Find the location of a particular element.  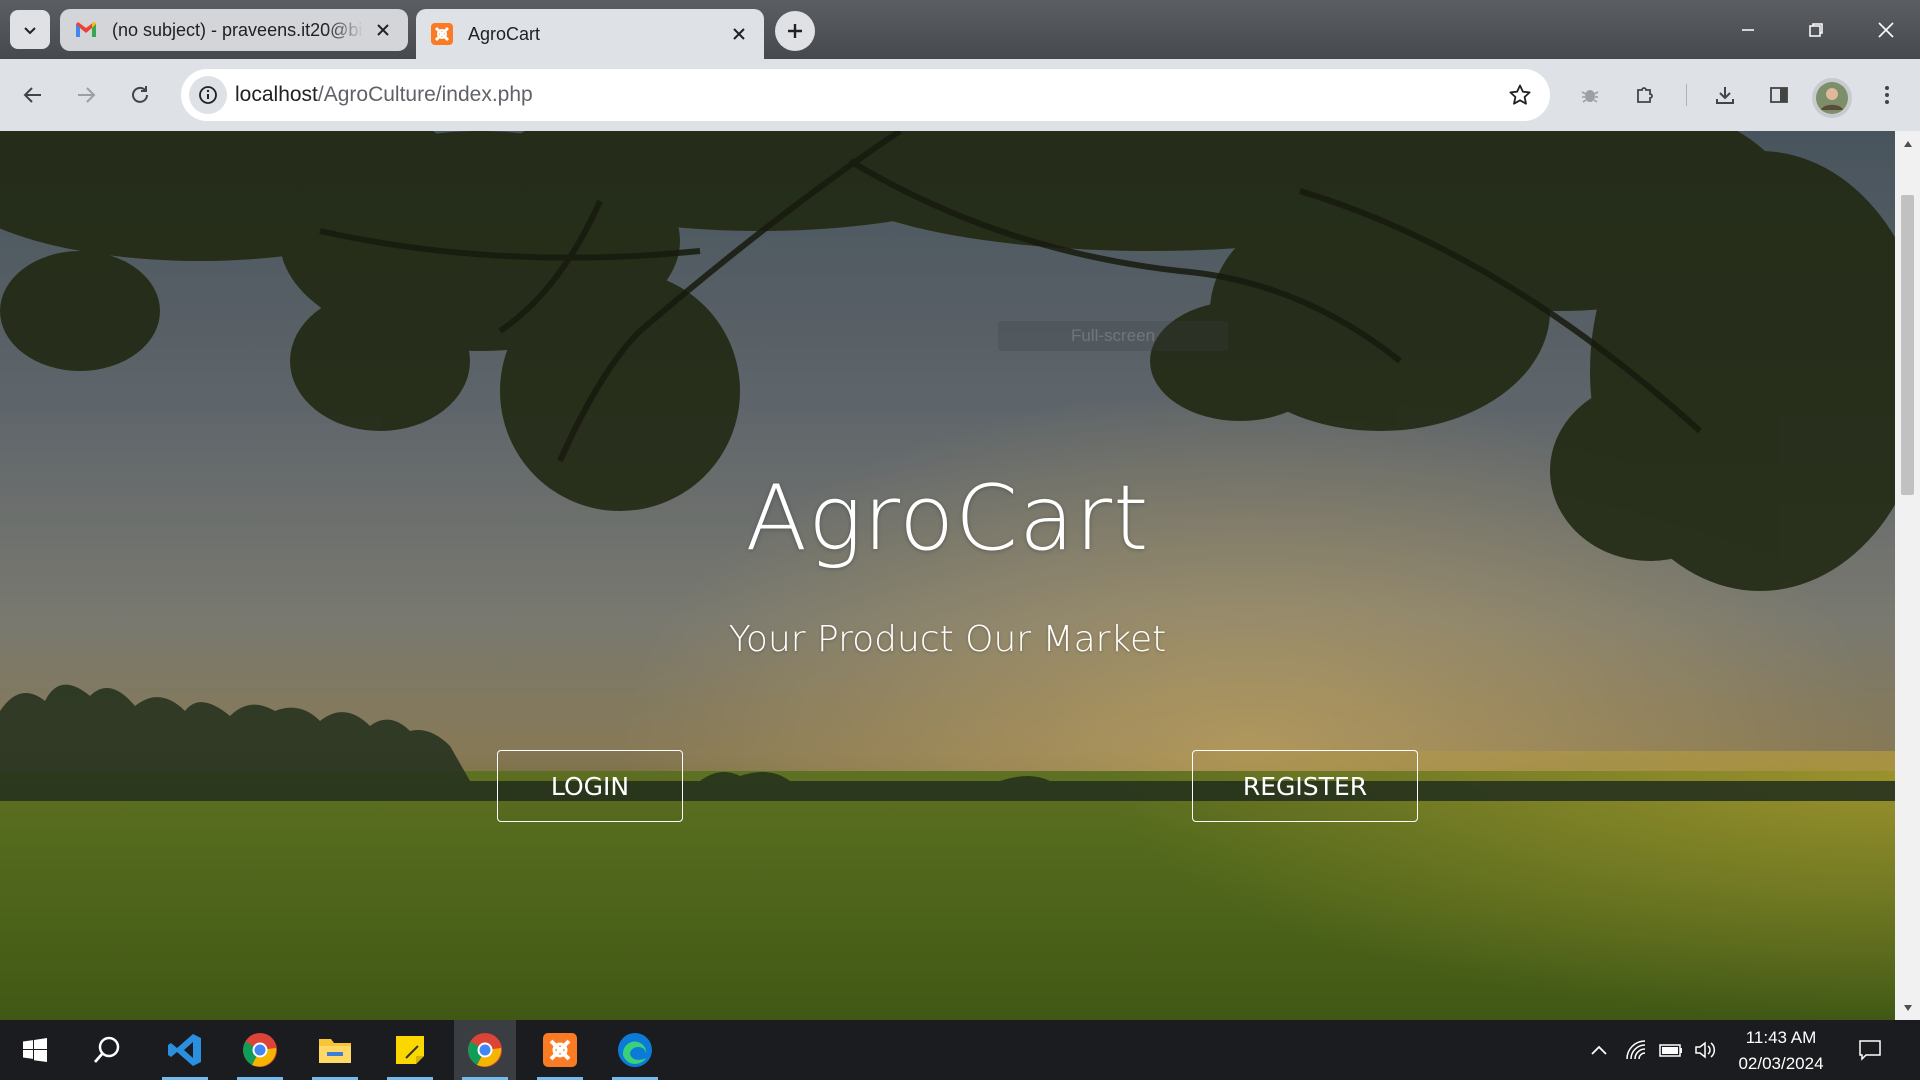

edge-icon is located at coordinates (635, 1050).